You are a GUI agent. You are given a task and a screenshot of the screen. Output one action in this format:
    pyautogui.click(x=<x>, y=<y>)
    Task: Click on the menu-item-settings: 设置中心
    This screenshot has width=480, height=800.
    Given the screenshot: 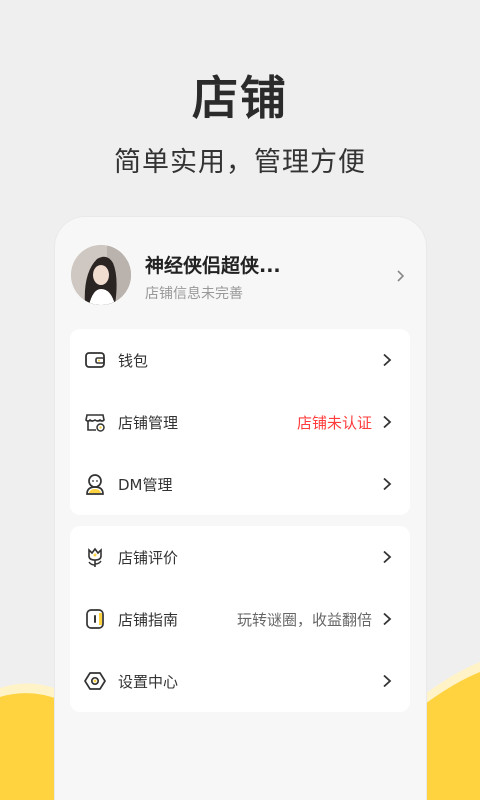 What is the action you would take?
    pyautogui.click(x=240, y=681)
    